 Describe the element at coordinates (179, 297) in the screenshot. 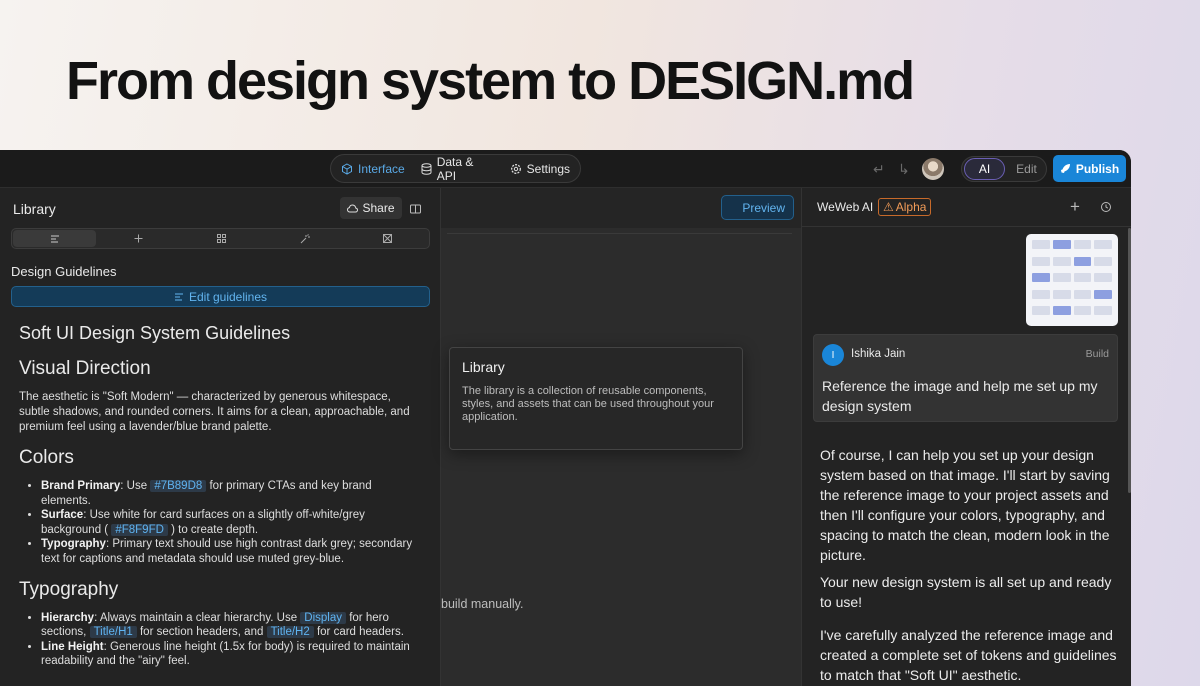

I see `list-icon` at that location.